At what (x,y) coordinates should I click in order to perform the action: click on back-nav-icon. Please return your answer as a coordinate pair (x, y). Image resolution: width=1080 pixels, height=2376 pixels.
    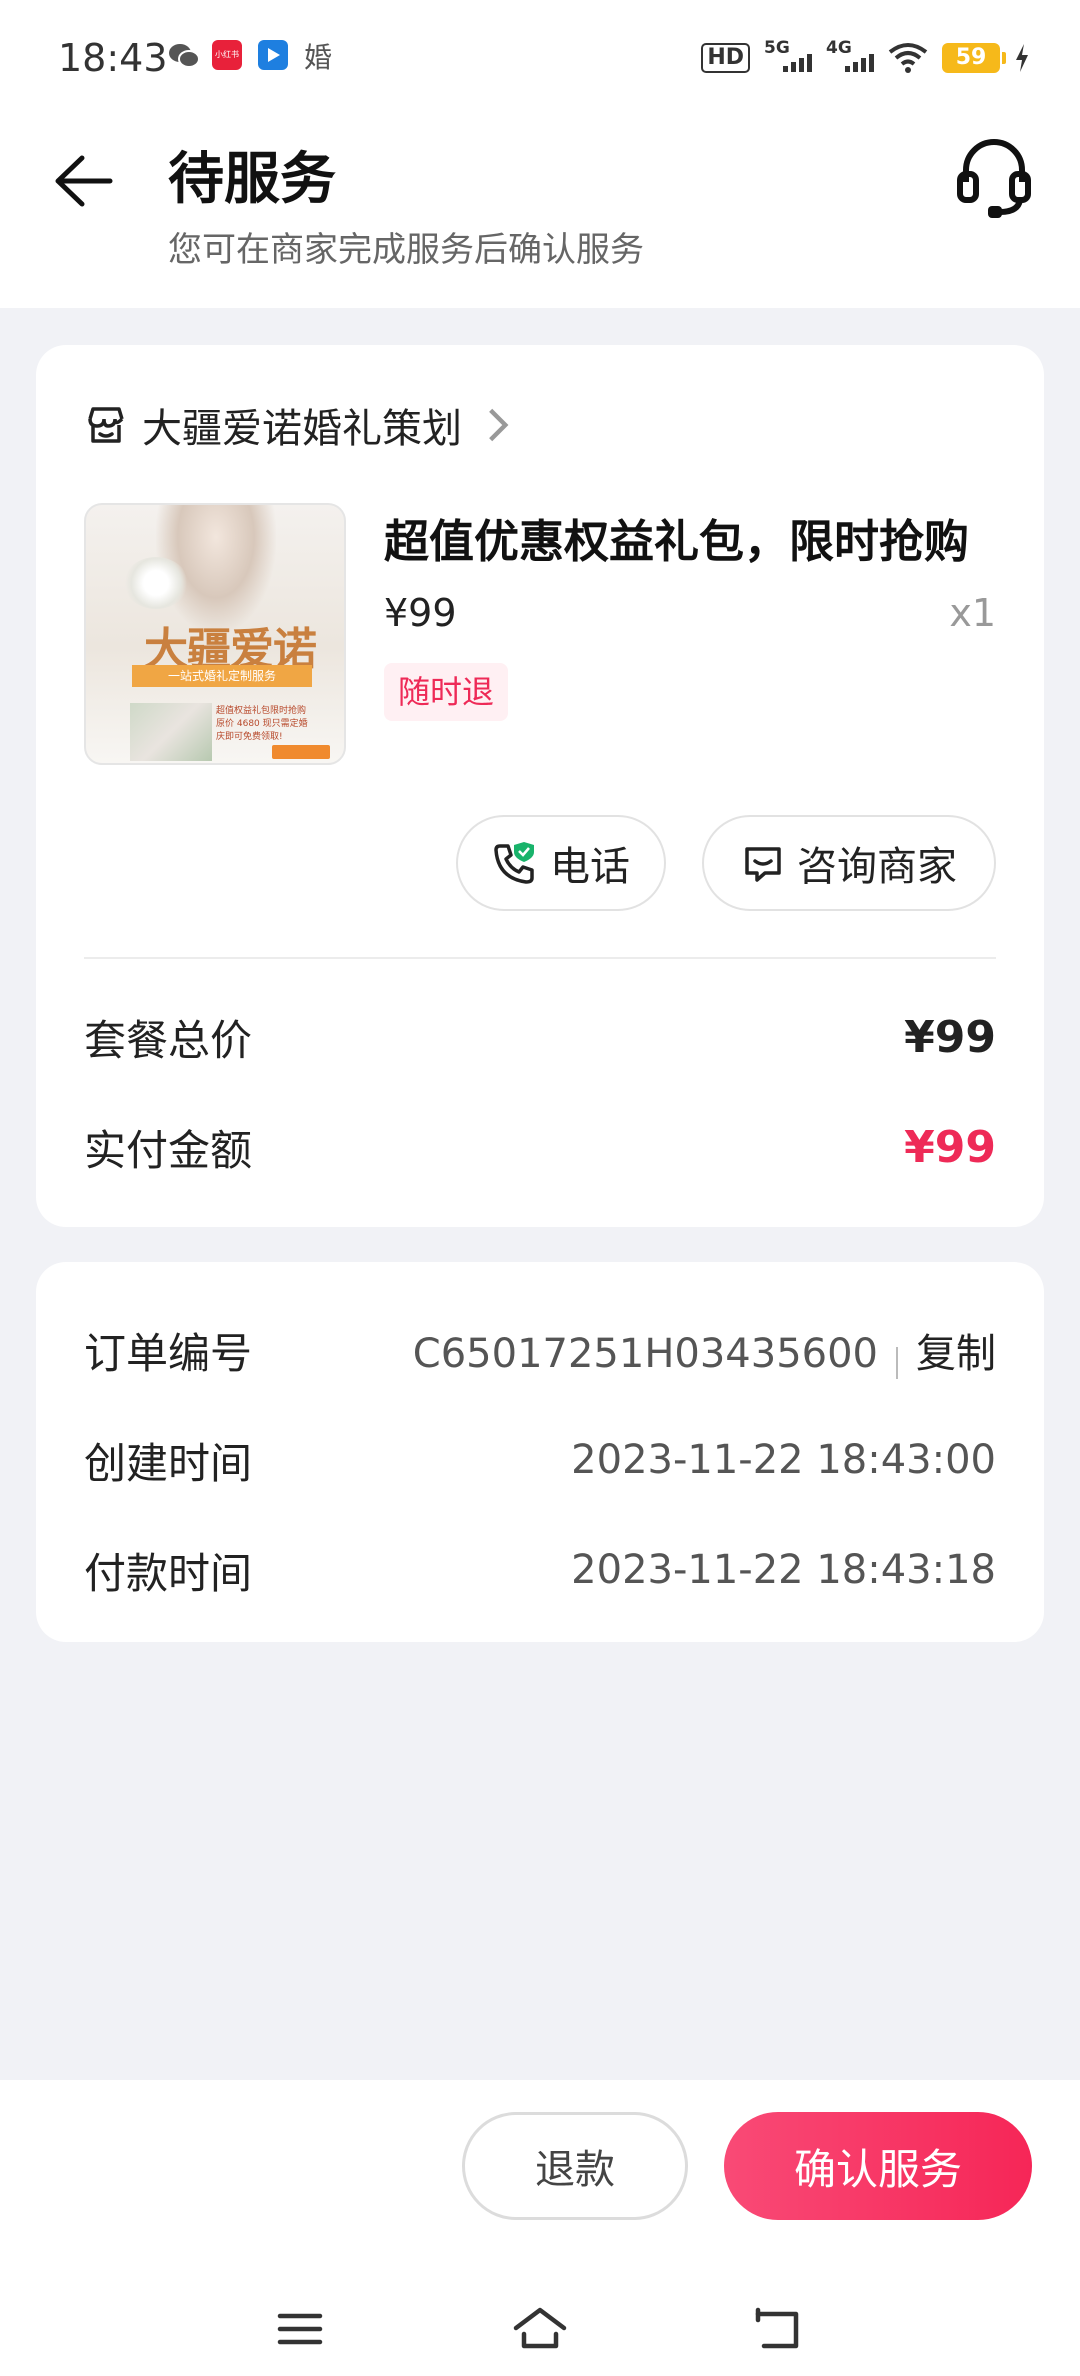
    Looking at the image, I should click on (780, 2329).